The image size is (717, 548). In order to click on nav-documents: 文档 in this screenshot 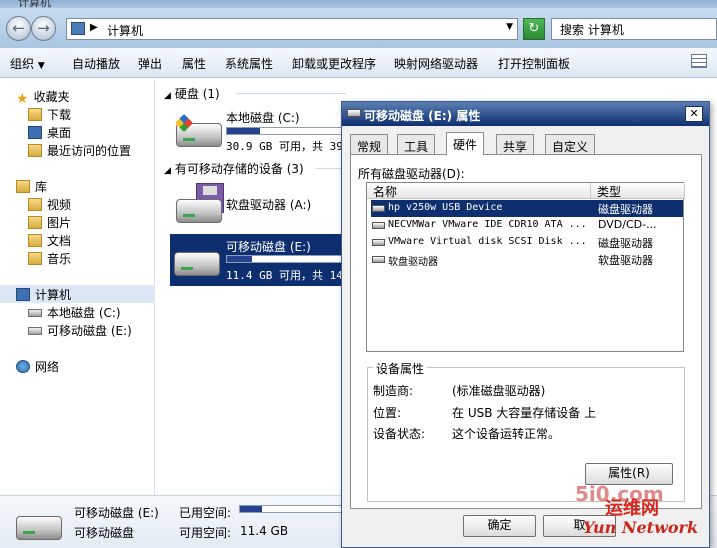, I will do `click(49, 240)`.